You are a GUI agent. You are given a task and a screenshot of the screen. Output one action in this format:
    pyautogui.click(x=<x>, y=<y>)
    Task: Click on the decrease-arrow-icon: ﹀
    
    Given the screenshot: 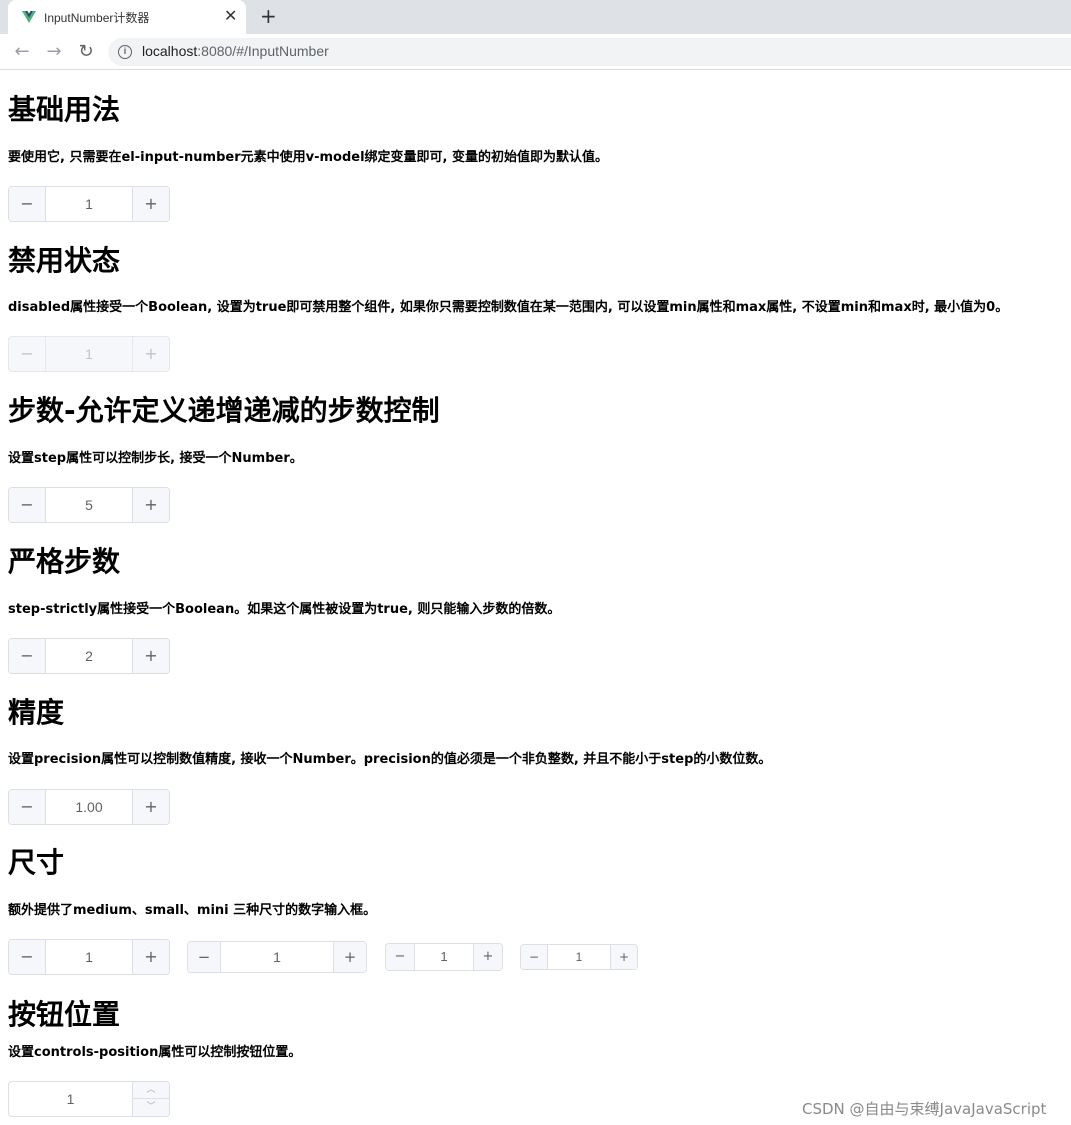 What is the action you would take?
    pyautogui.click(x=150, y=1107)
    